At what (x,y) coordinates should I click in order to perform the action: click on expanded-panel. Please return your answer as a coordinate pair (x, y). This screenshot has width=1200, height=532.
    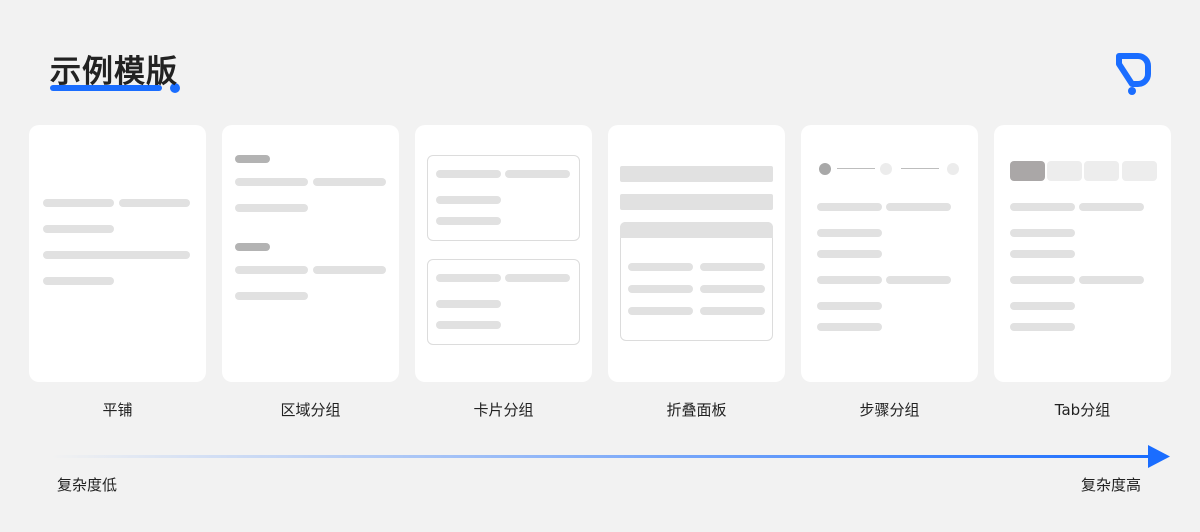
    Looking at the image, I should click on (696, 281).